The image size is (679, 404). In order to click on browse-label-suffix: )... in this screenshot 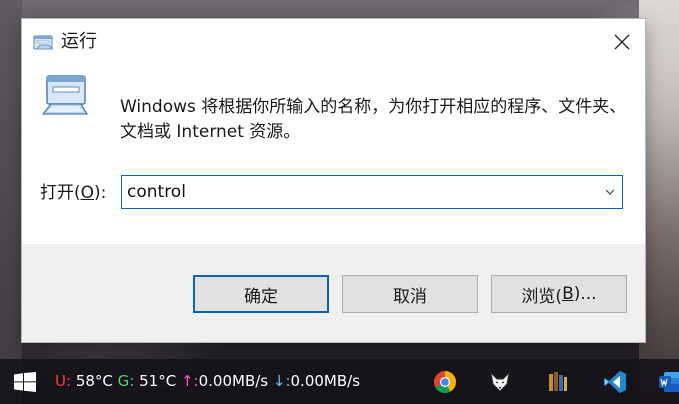, I will do `click(585, 294)`.